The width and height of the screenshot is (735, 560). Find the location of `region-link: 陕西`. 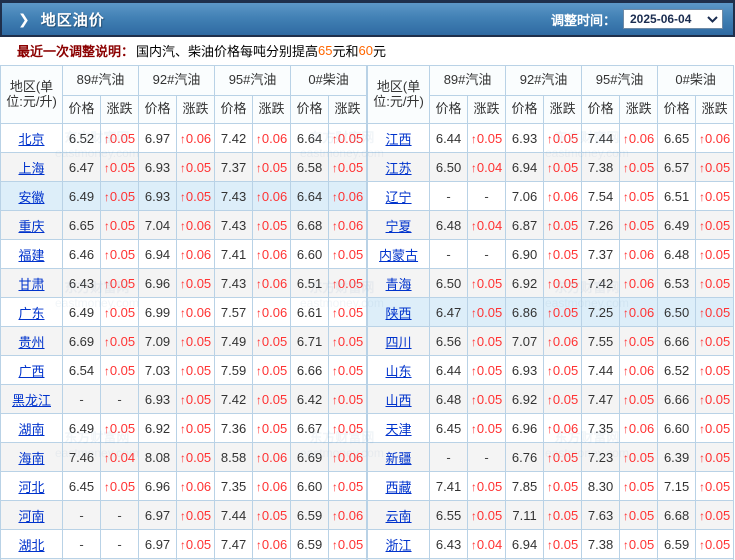

region-link: 陕西 is located at coordinates (399, 313).